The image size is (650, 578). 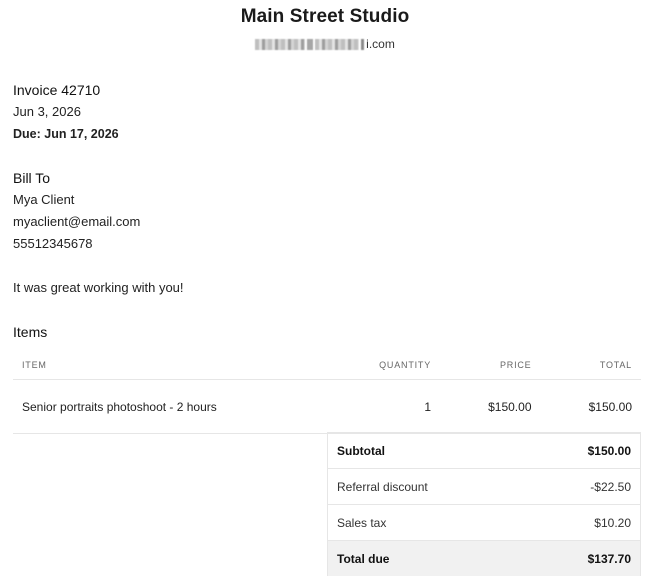 I want to click on items-header-row: ITEM QUANTITY PRICE TOTAL, so click(x=327, y=365).